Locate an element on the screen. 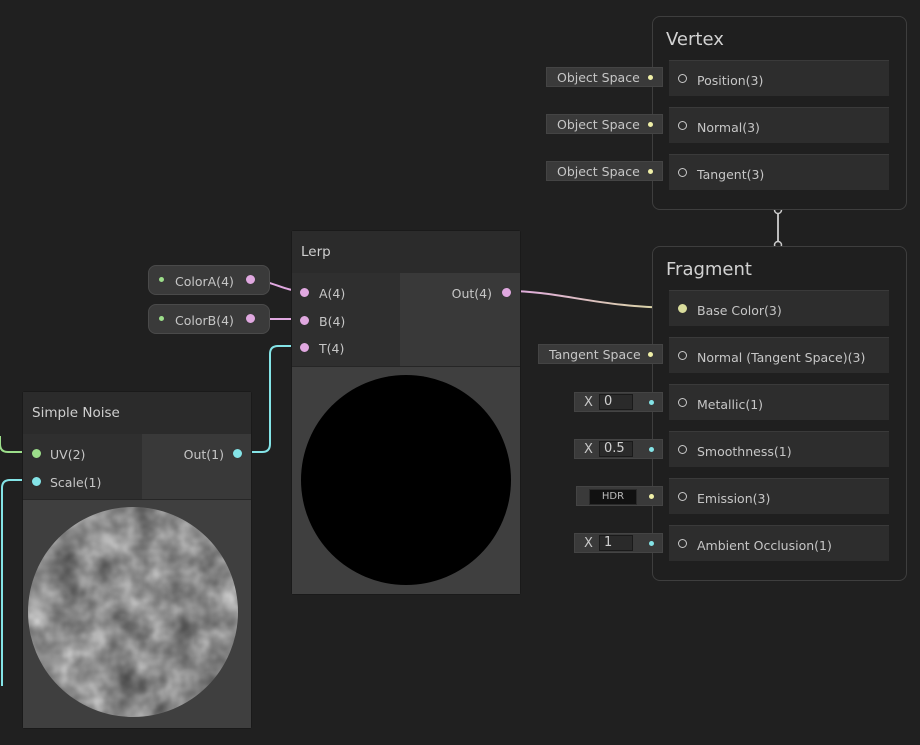 The image size is (920, 745). base-color-label: Base Color(3) is located at coordinates (739, 310).